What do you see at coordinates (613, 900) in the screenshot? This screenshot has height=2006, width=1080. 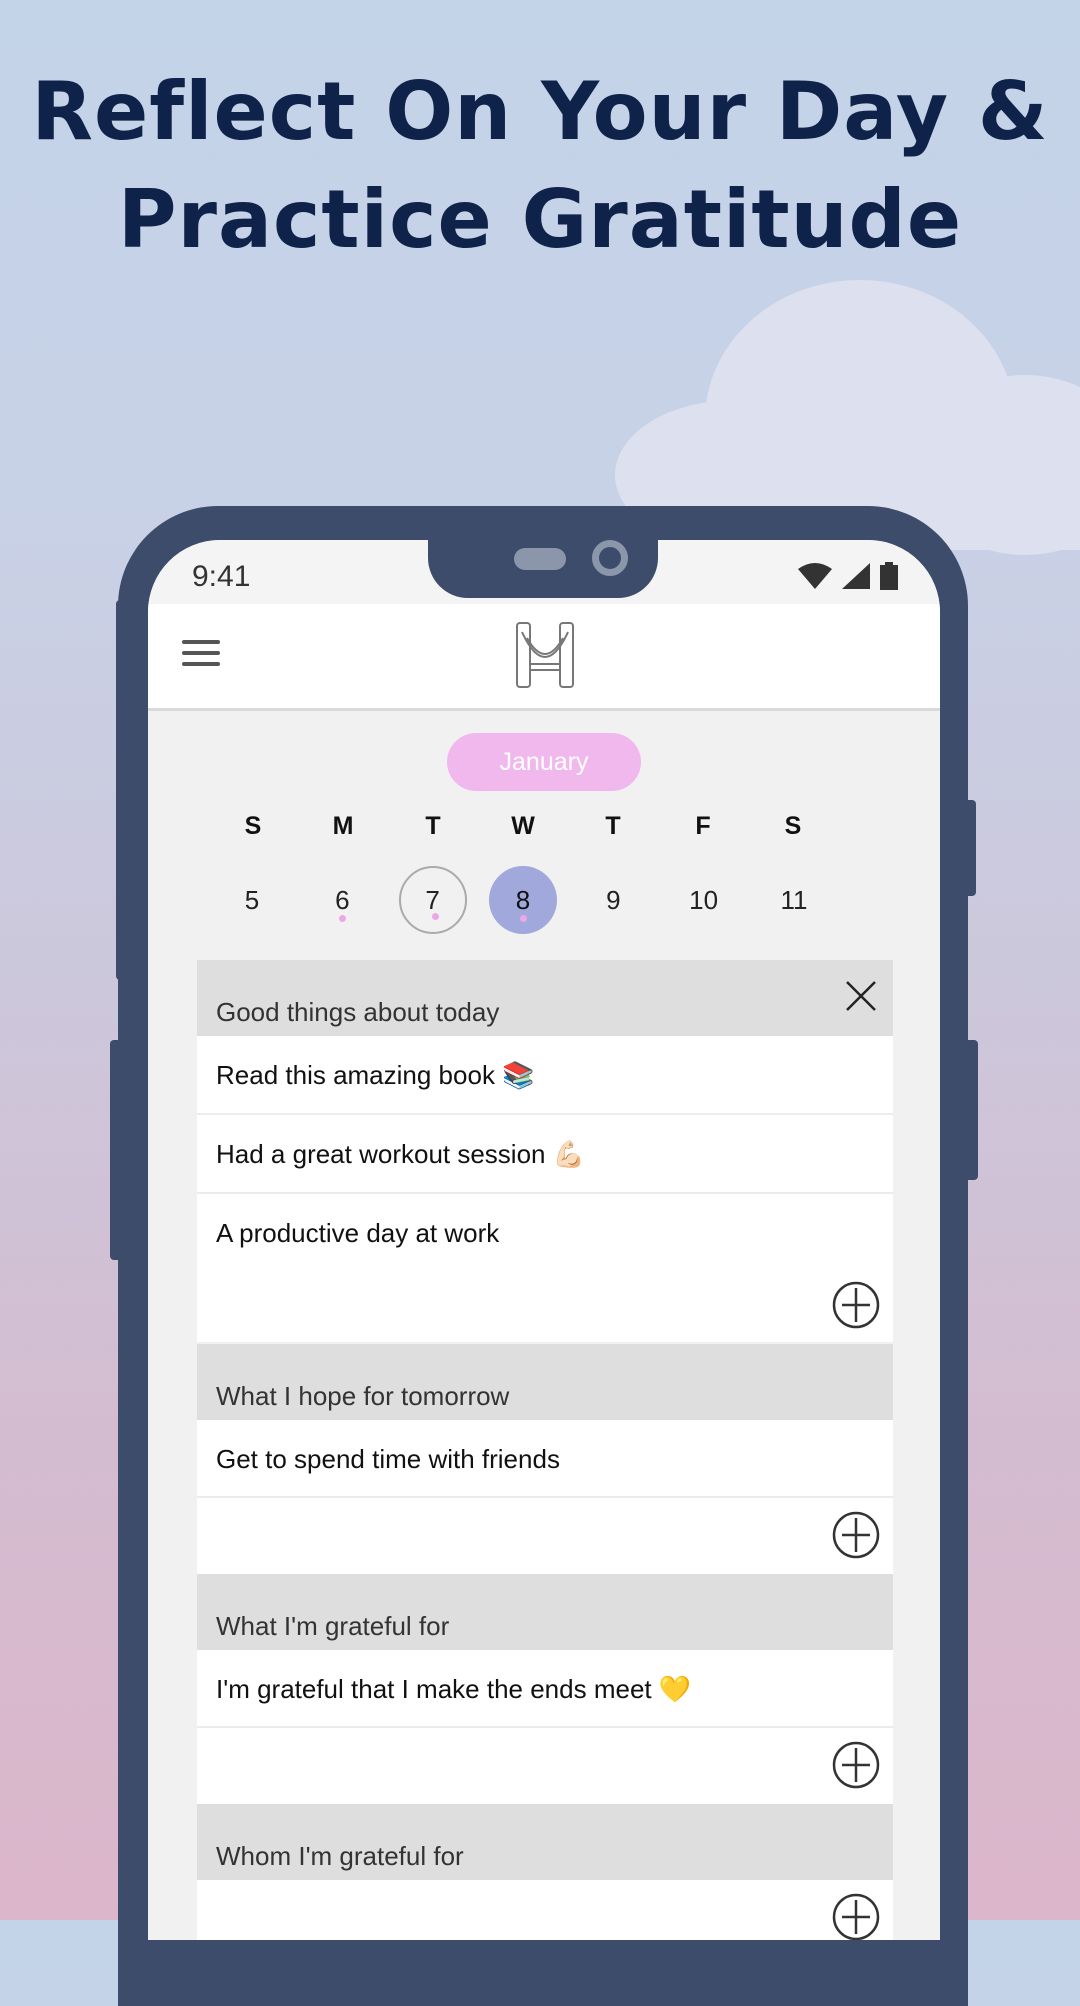 I see `day-9: 9` at bounding box center [613, 900].